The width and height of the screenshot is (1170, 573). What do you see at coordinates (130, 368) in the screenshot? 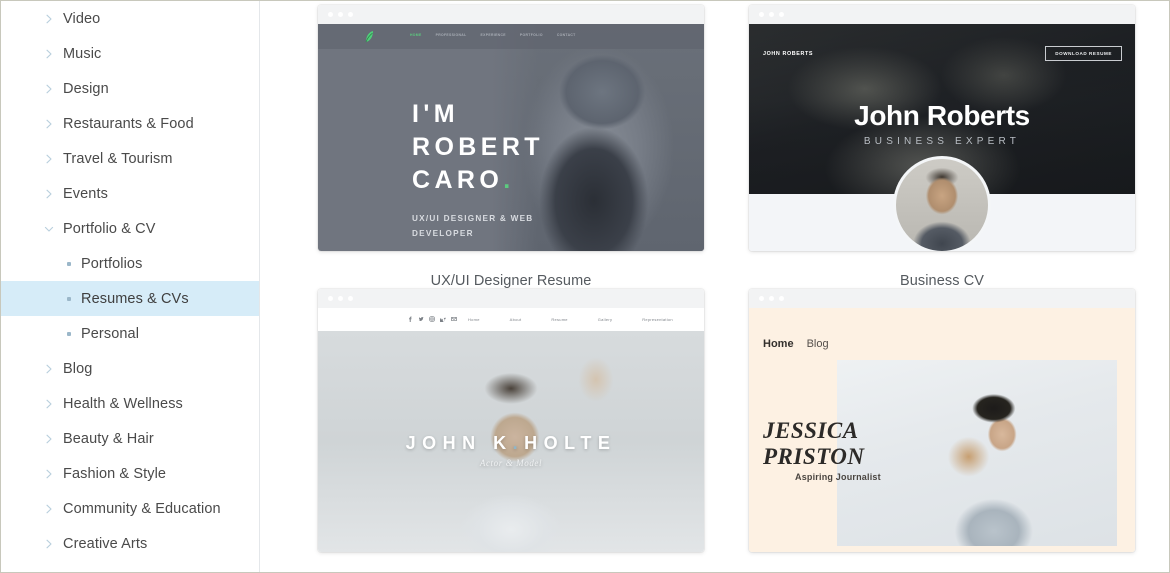
I see `sidebar-item-blog: Blog` at bounding box center [130, 368].